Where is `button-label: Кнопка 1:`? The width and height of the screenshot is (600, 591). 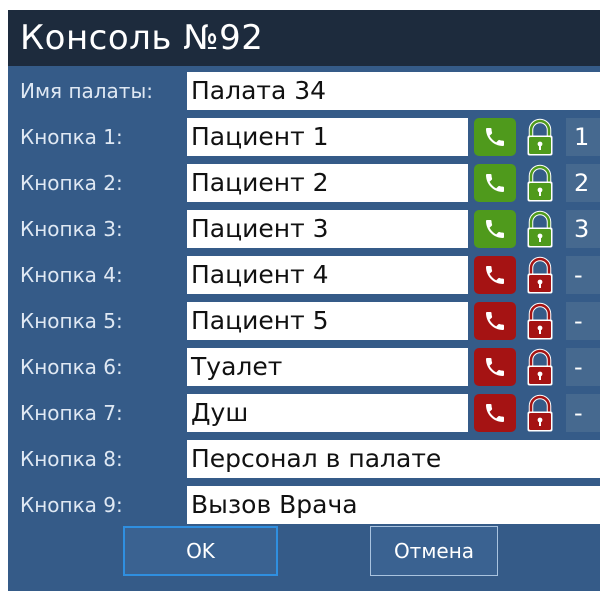
button-label: Кнопка 1: is located at coordinates (71, 137).